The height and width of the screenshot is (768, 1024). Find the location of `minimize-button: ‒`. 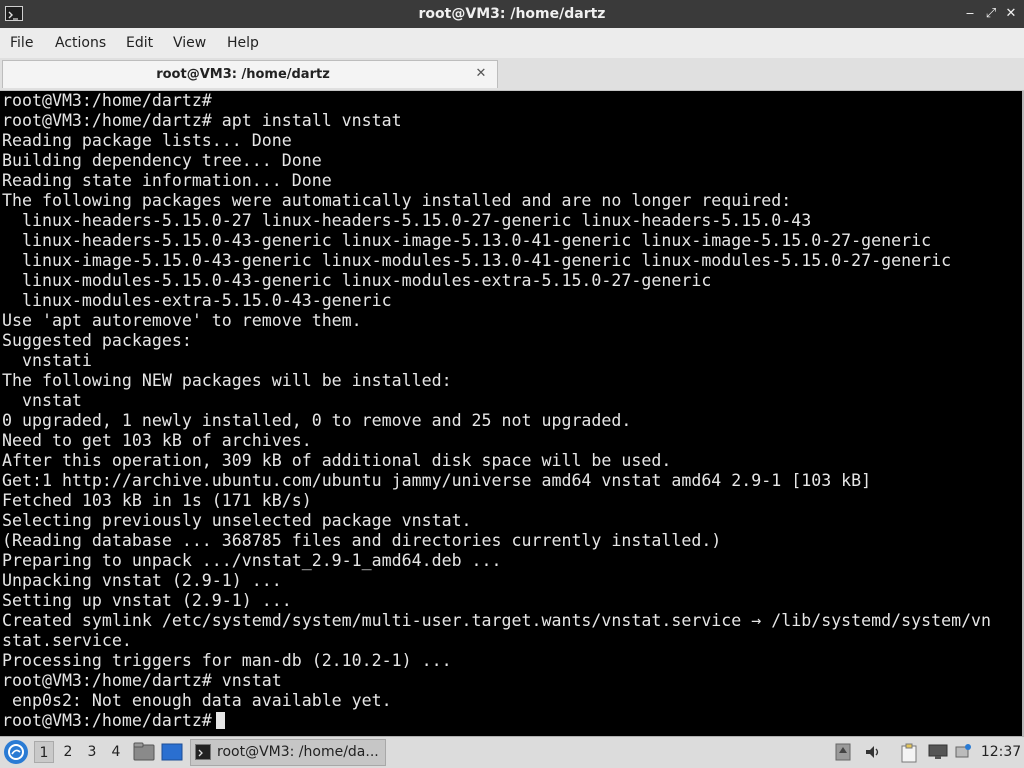

minimize-button: ‒ is located at coordinates (970, 14).